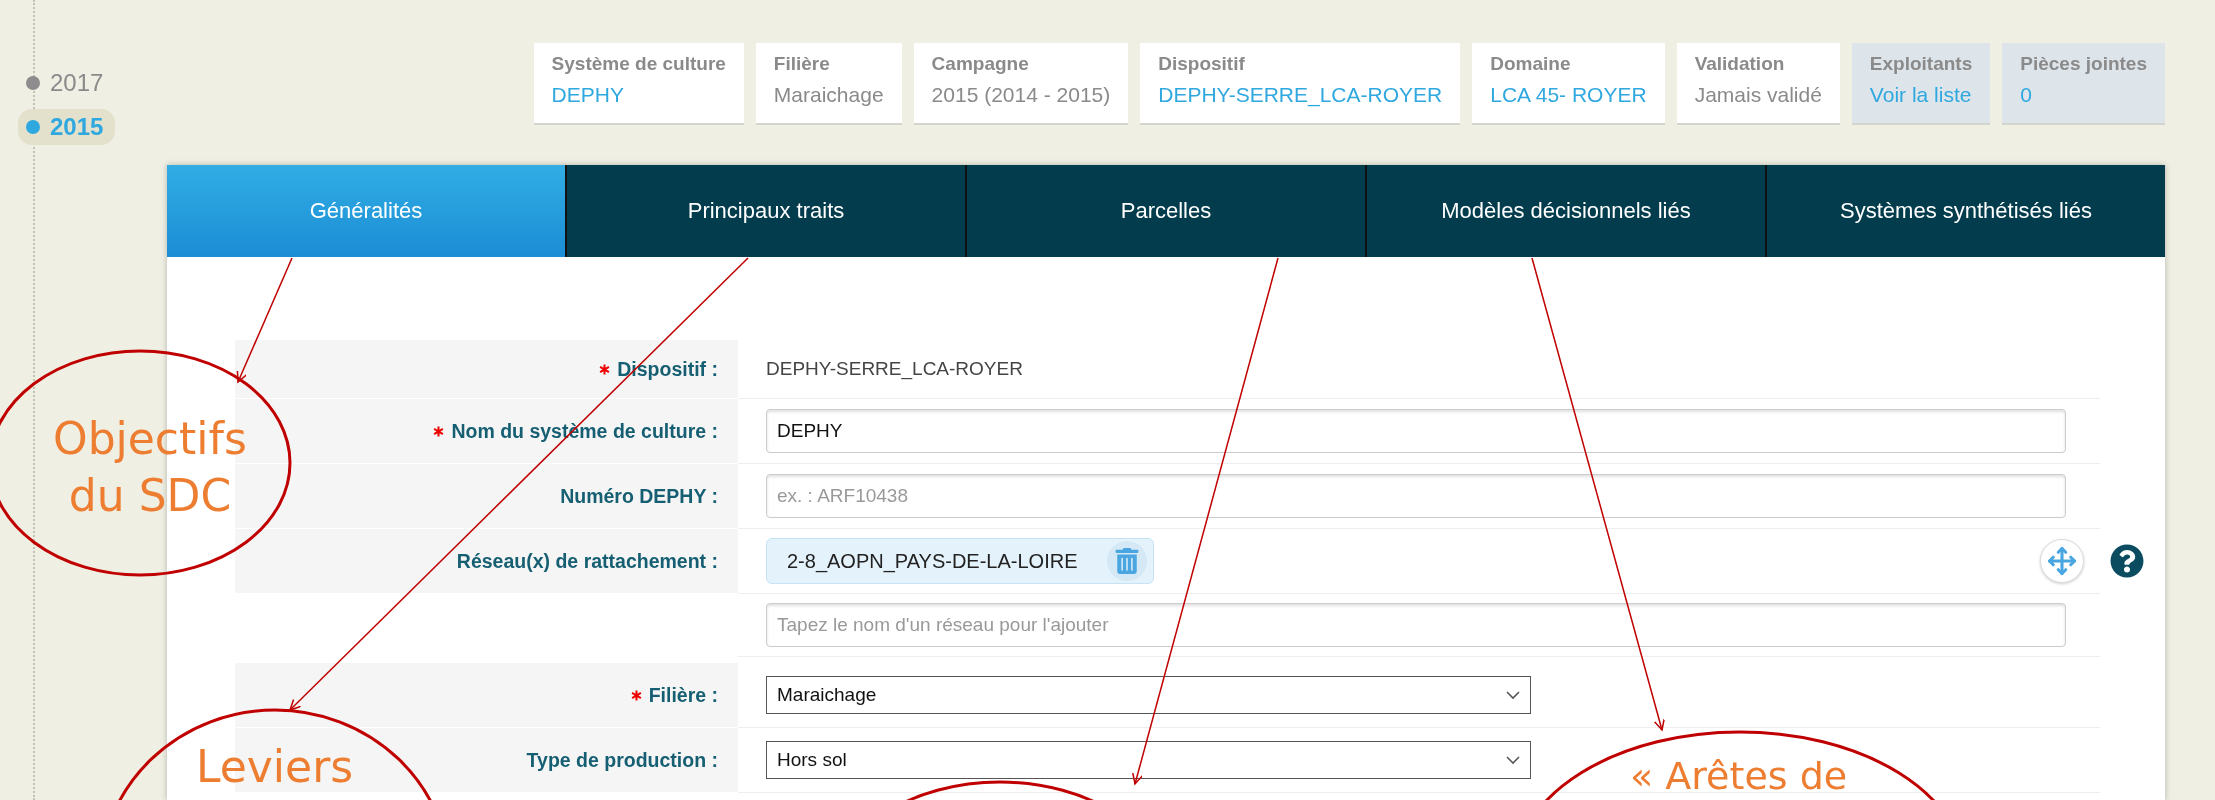  Describe the element at coordinates (67, 83) in the screenshot. I see `timeline-year: 2017` at that location.